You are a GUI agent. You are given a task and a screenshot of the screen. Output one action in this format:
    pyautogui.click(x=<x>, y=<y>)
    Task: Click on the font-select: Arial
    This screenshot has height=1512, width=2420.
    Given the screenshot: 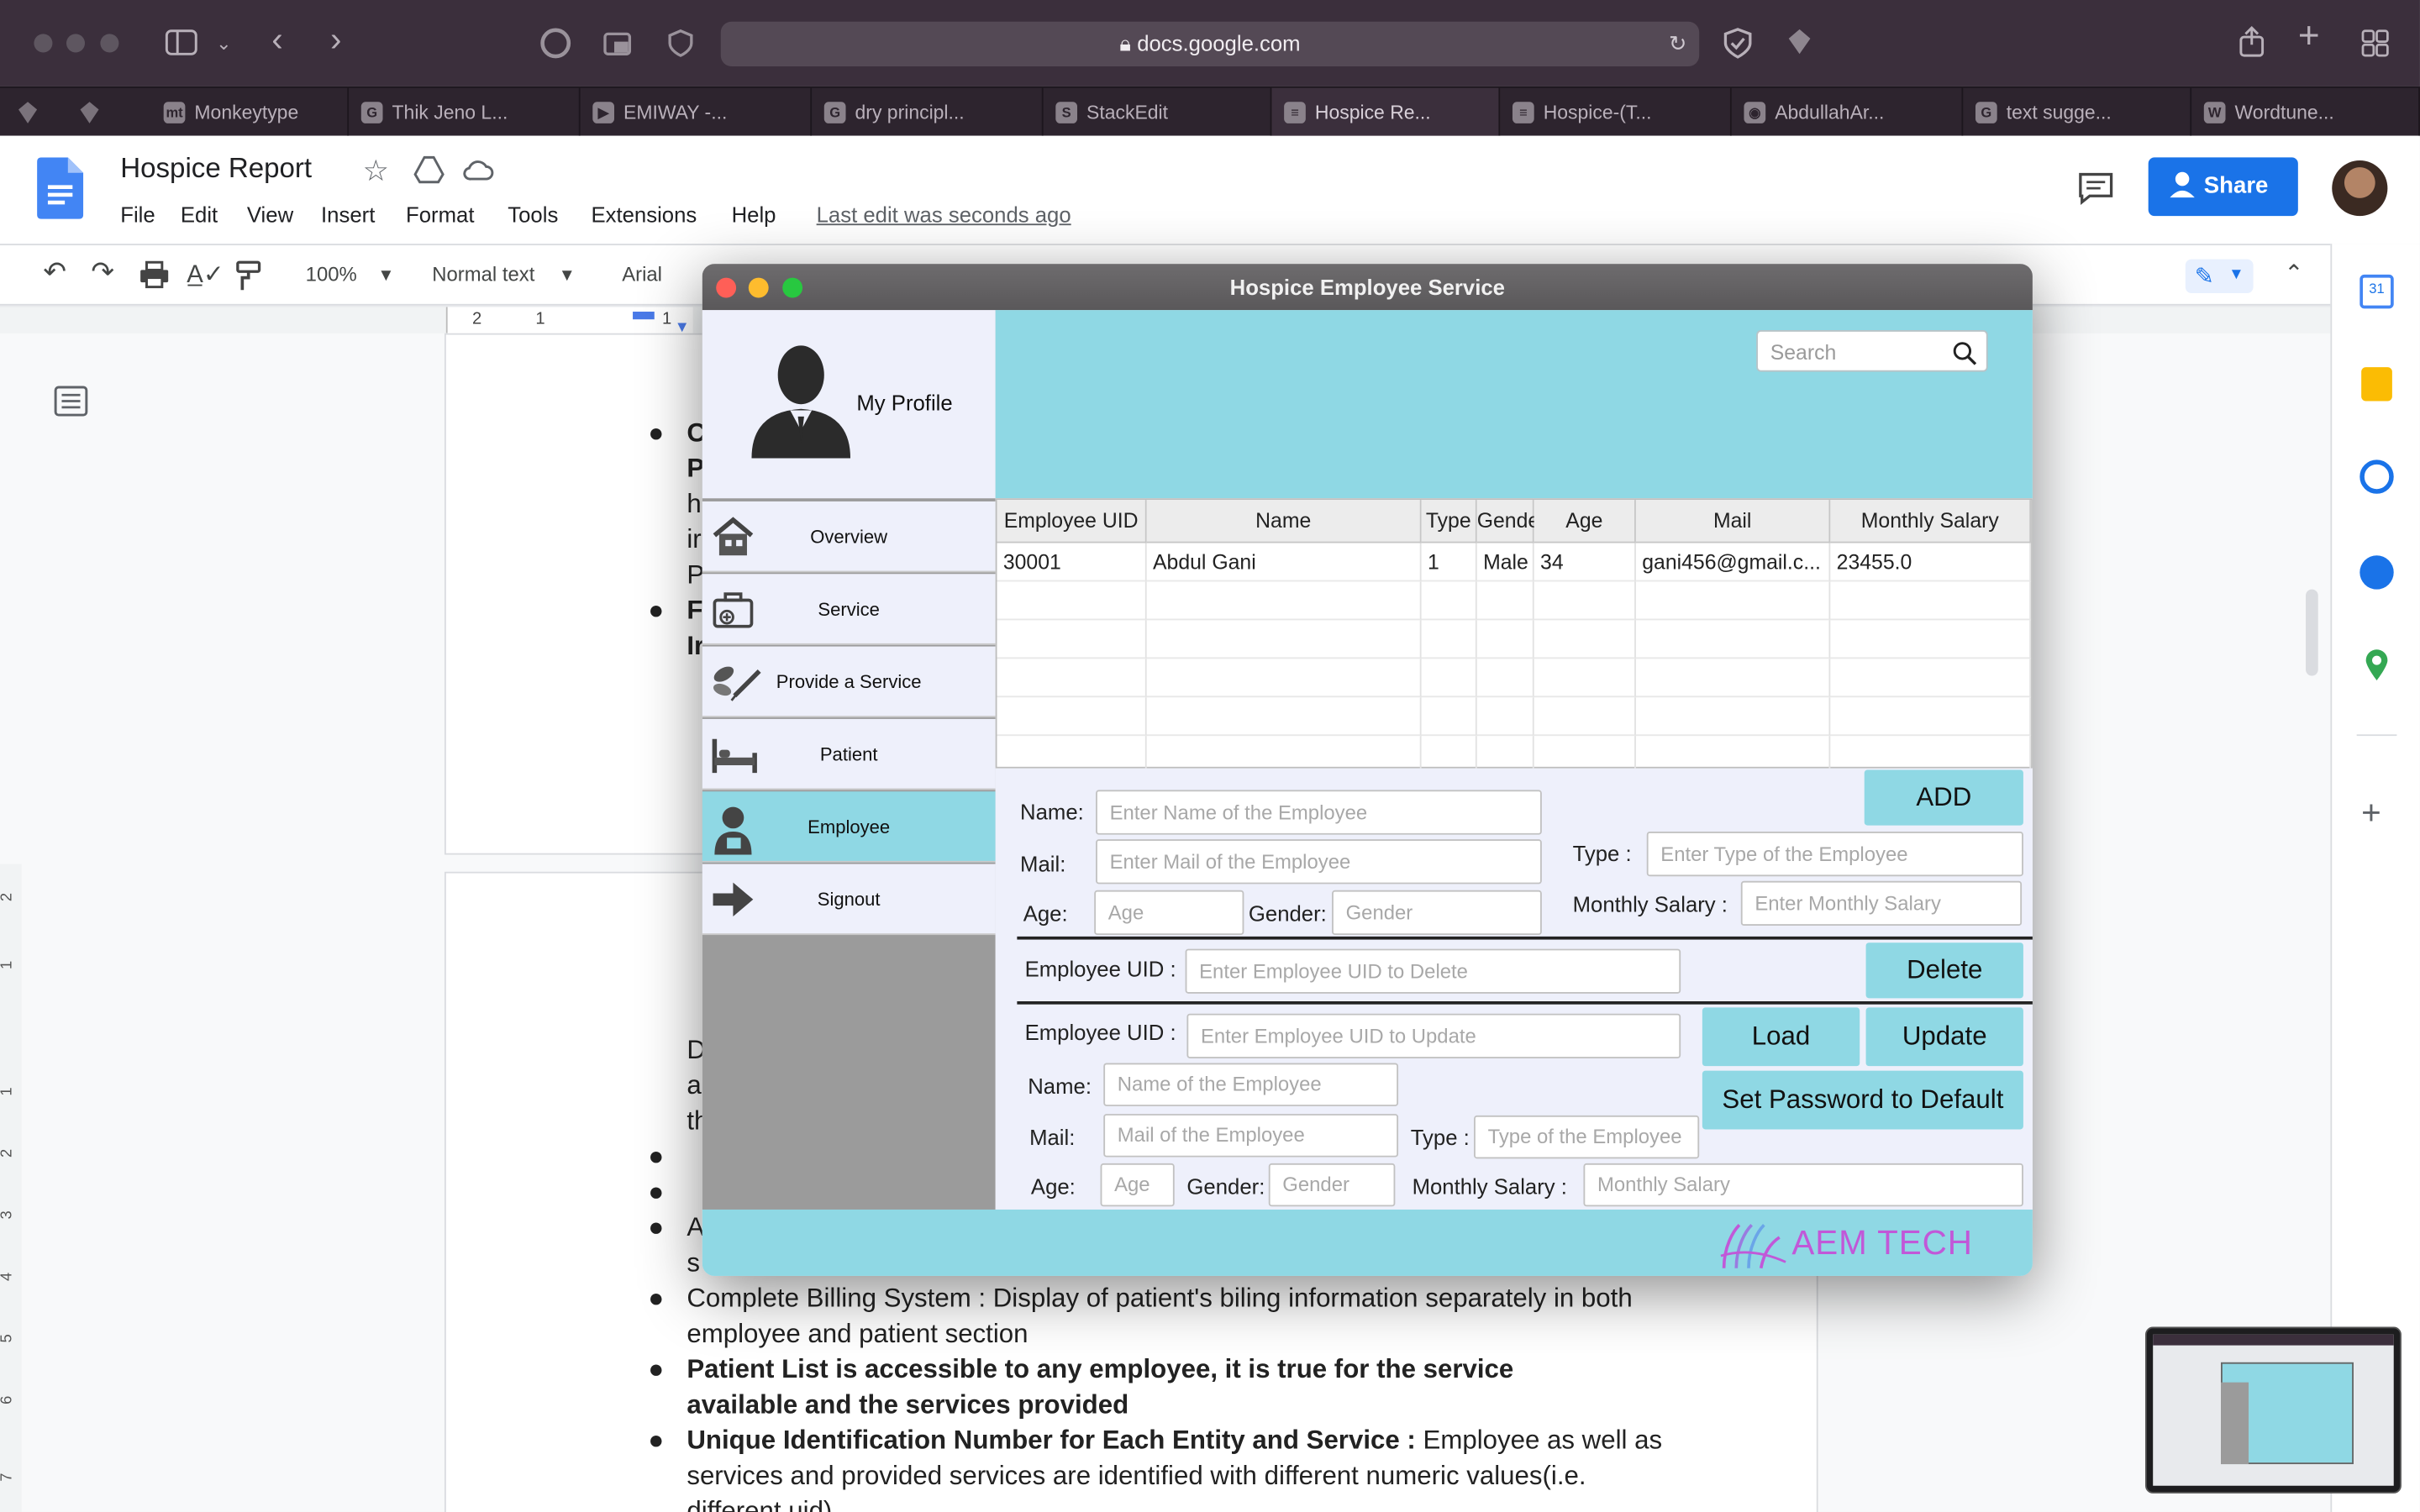 What is the action you would take?
    pyautogui.click(x=642, y=274)
    